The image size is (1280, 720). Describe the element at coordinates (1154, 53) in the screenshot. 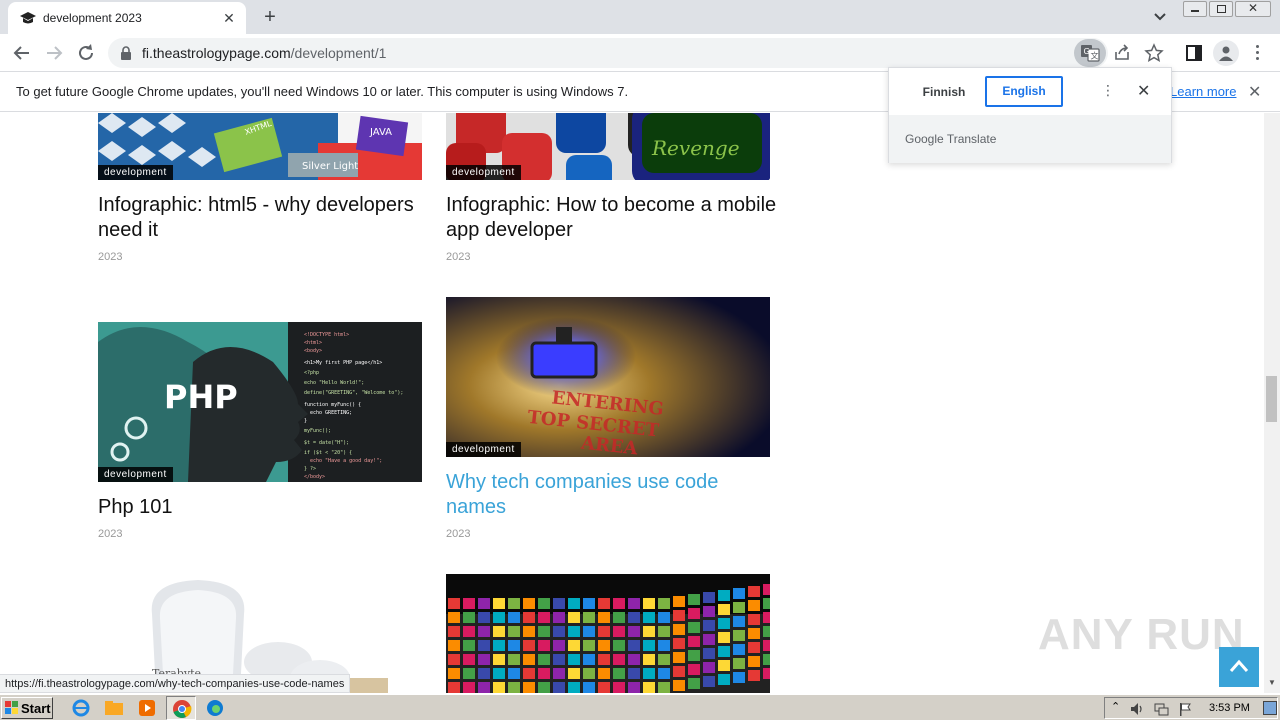

I see `bookmark-star-icon` at that location.